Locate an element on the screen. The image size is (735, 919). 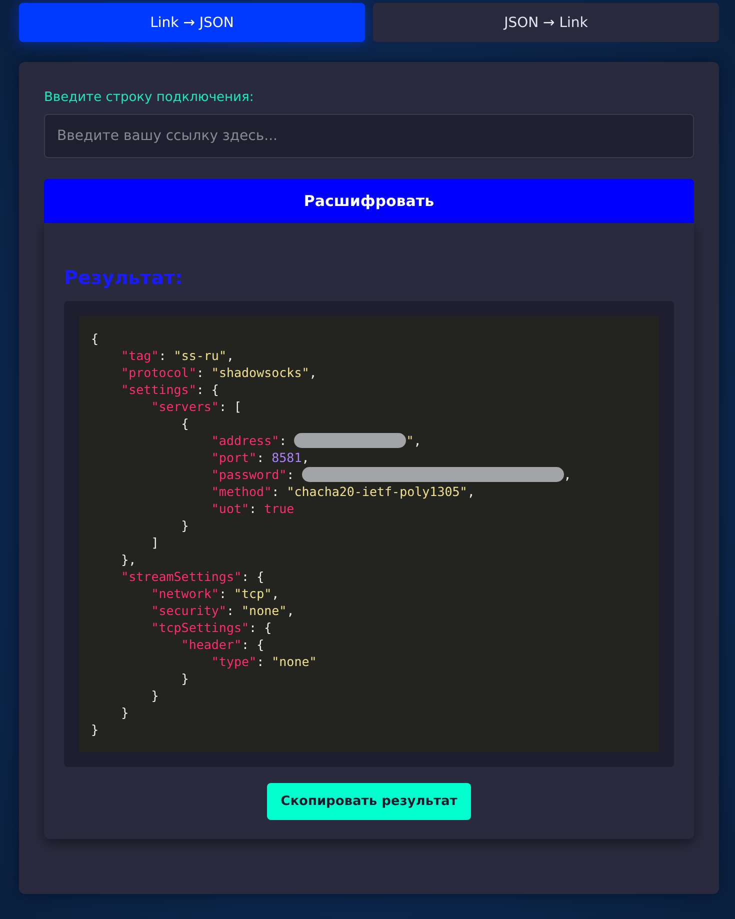
mode-tab: Link → JSON is located at coordinates (192, 22).